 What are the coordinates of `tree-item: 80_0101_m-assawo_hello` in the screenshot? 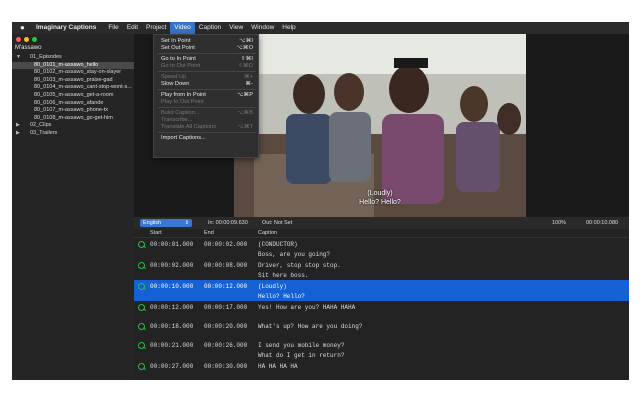 It's located at (73, 65).